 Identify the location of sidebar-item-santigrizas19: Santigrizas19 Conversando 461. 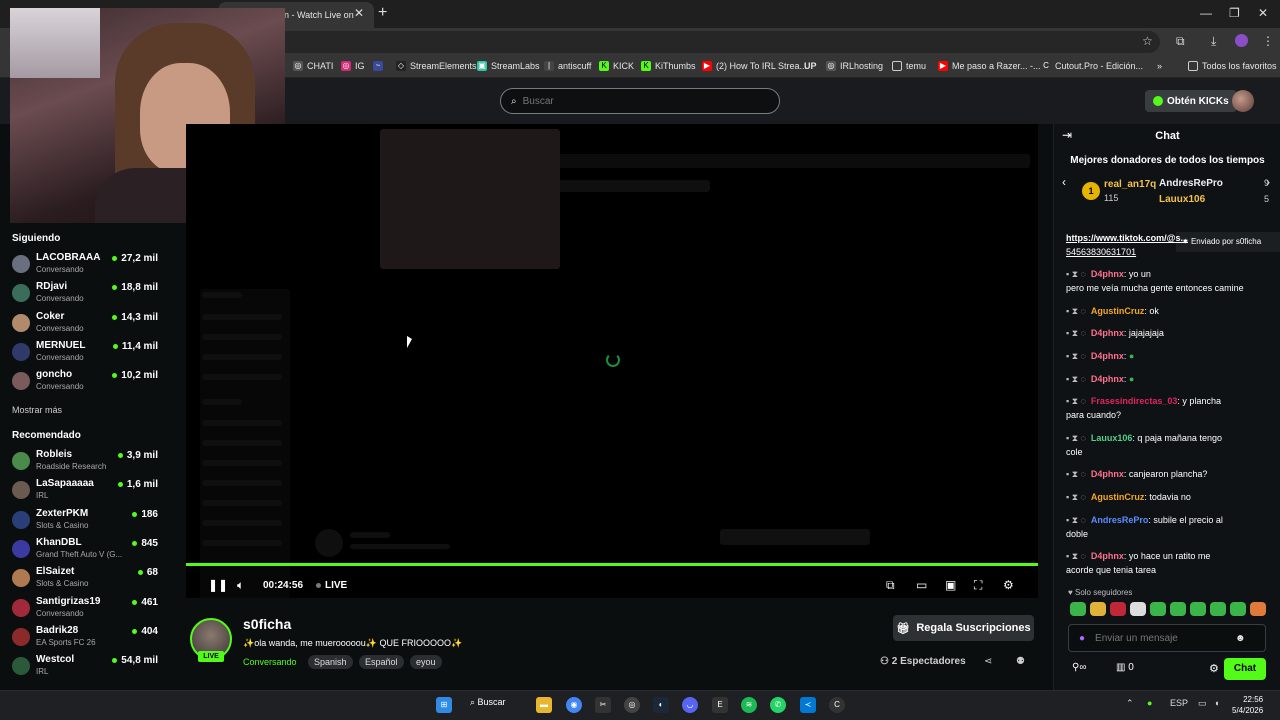
(87, 608).